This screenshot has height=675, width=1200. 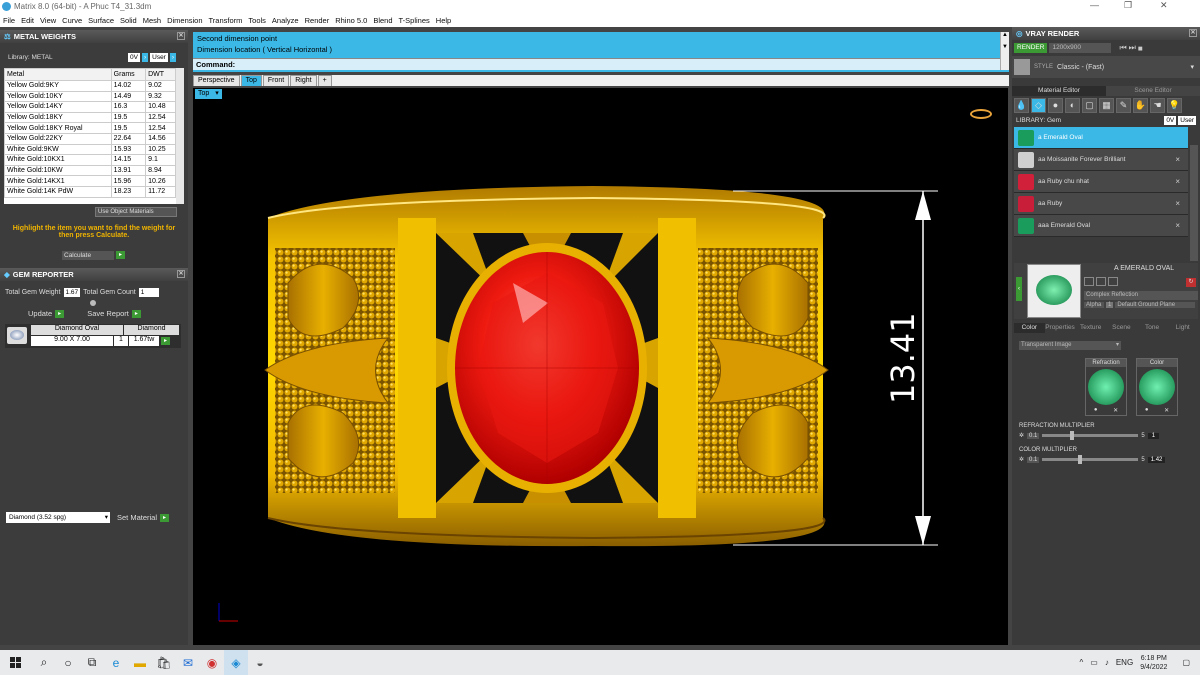 I want to click on render-next-icon: ⏭, so click(x=1132, y=48).